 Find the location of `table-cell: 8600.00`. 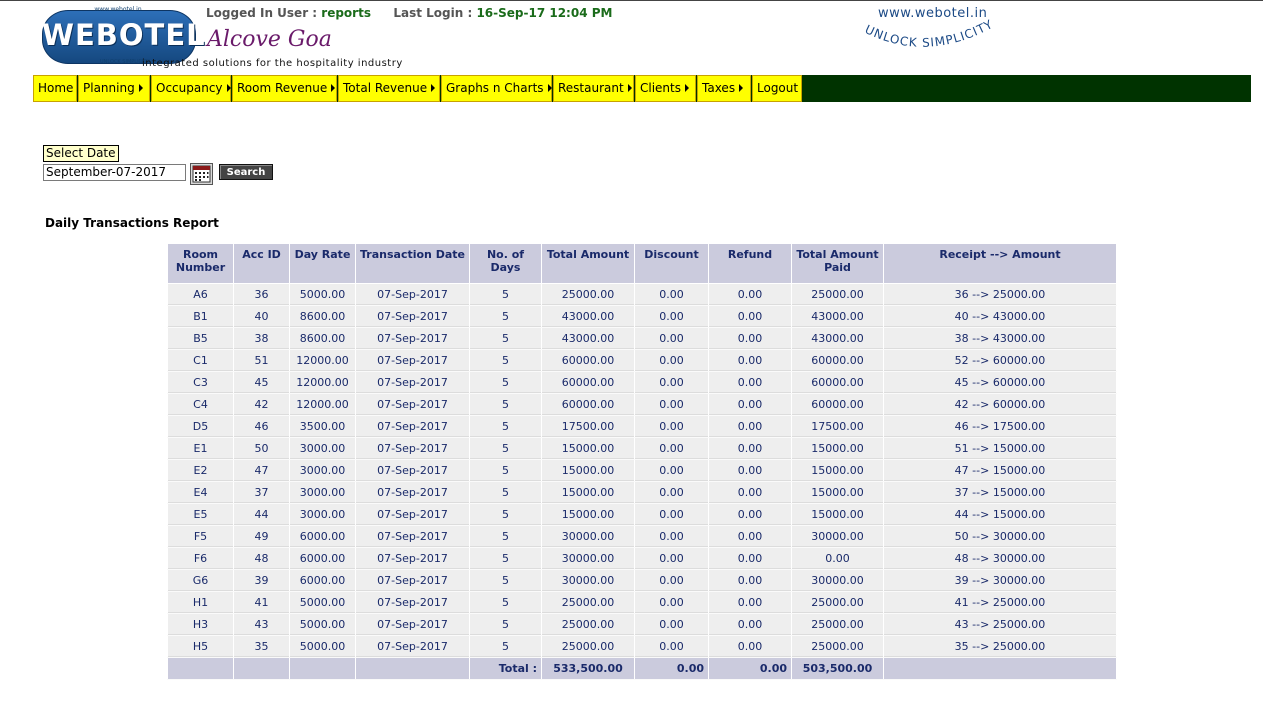

table-cell: 8600.00 is located at coordinates (322, 338).